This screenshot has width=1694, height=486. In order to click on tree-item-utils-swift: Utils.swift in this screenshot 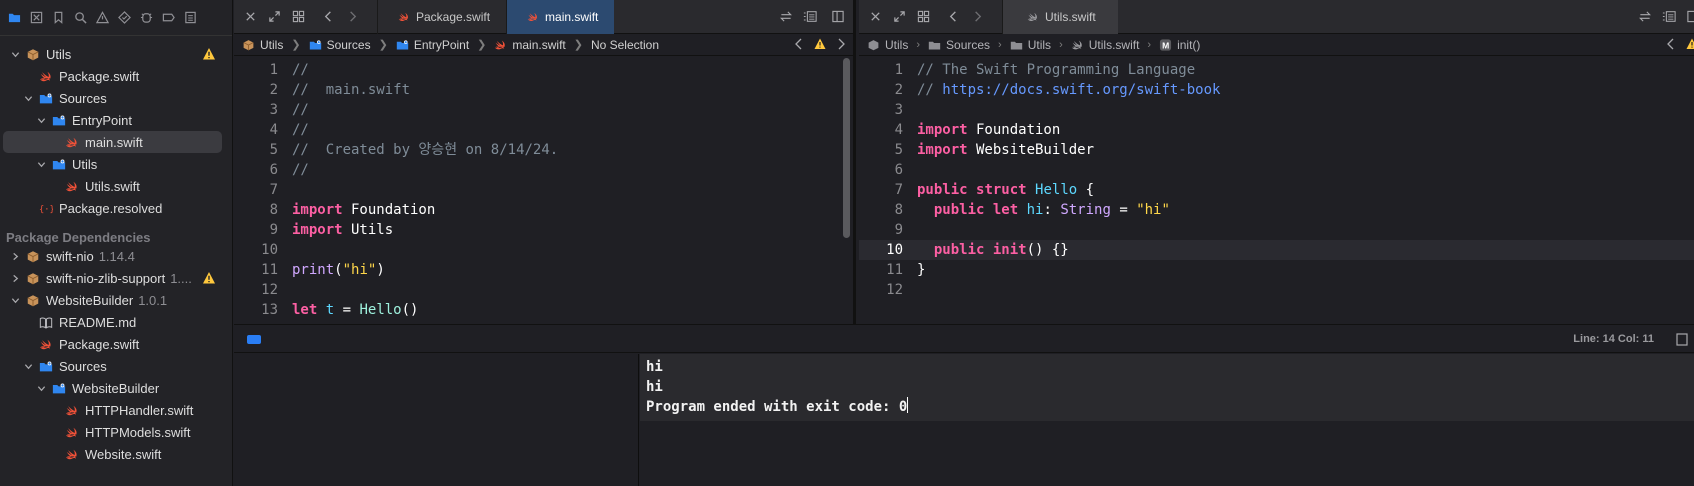, I will do `click(116, 186)`.